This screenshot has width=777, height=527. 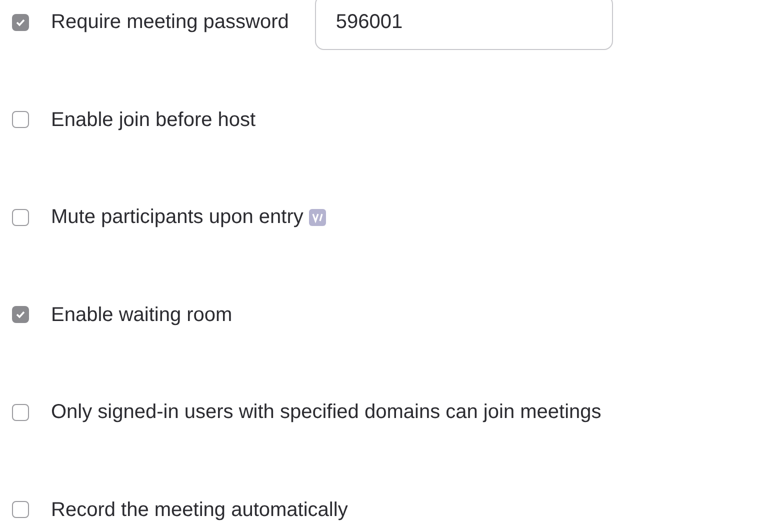 What do you see at coordinates (199, 510) in the screenshot?
I see `option-label: Record the meeting automatically` at bounding box center [199, 510].